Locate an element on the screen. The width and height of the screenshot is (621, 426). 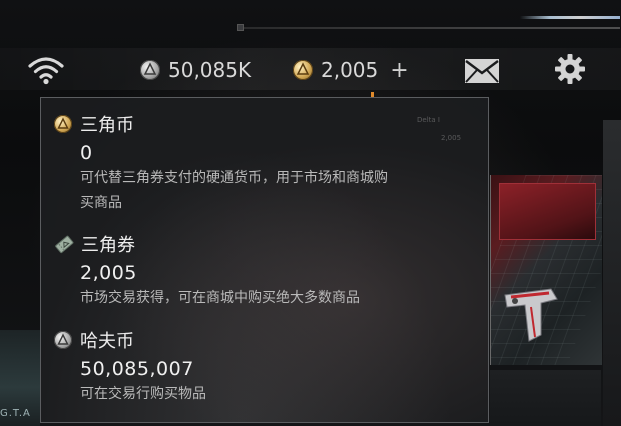
top-glint is located at coordinates (570, 17).